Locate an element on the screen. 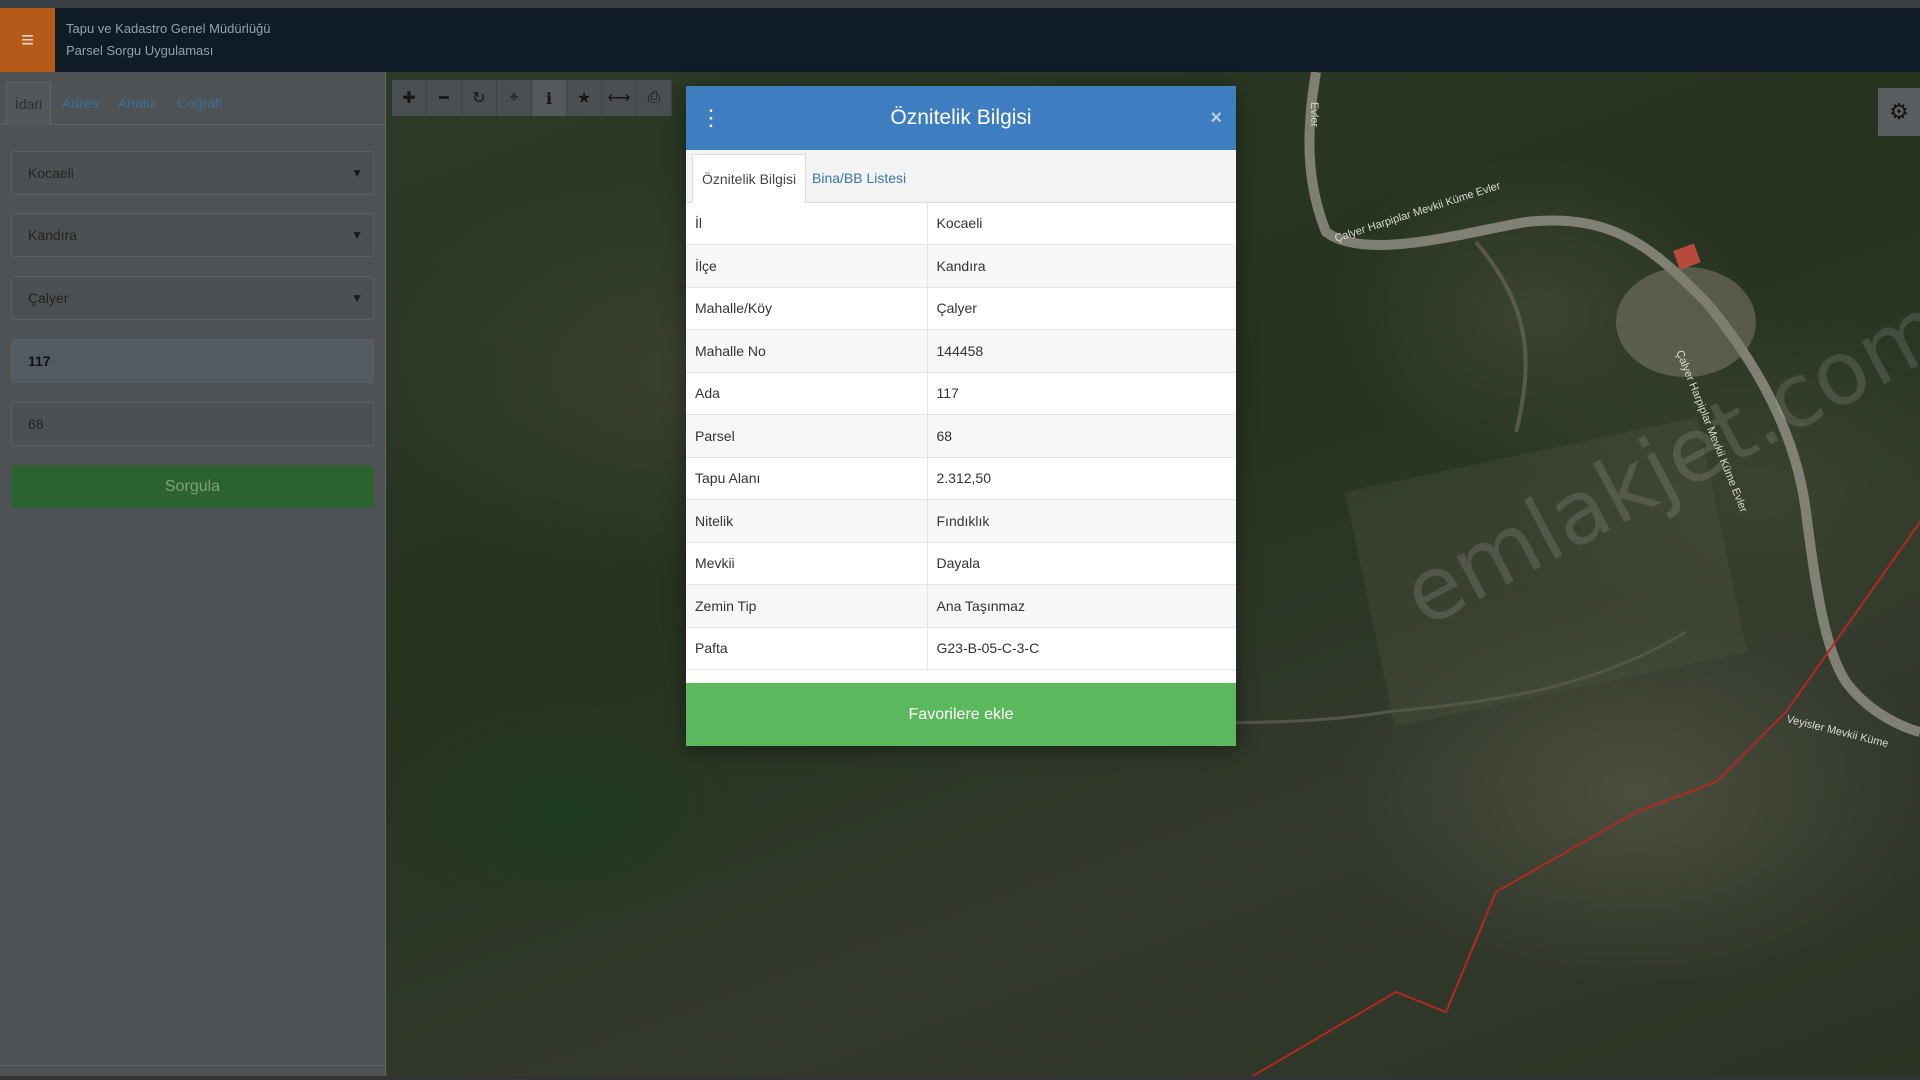 The width and height of the screenshot is (1920, 1080). close-button: × is located at coordinates (1216, 118).